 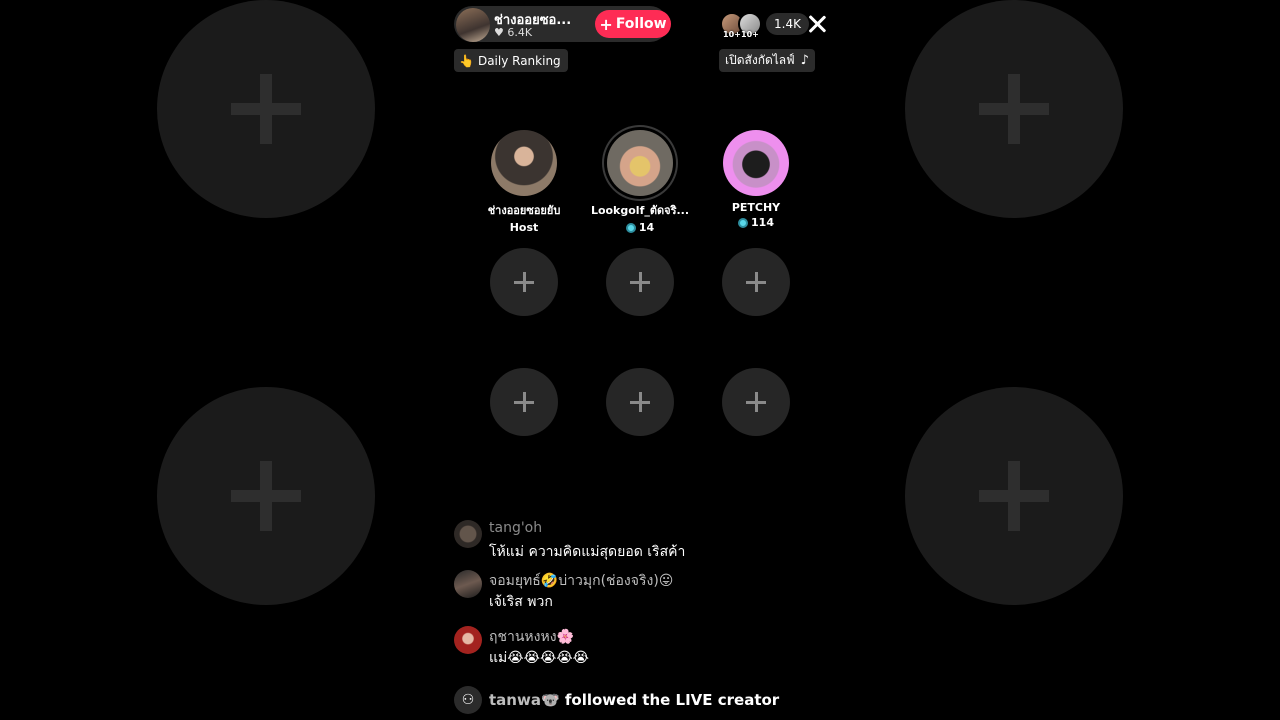 I want to click on seat-sub-label: Host, so click(x=524, y=227).